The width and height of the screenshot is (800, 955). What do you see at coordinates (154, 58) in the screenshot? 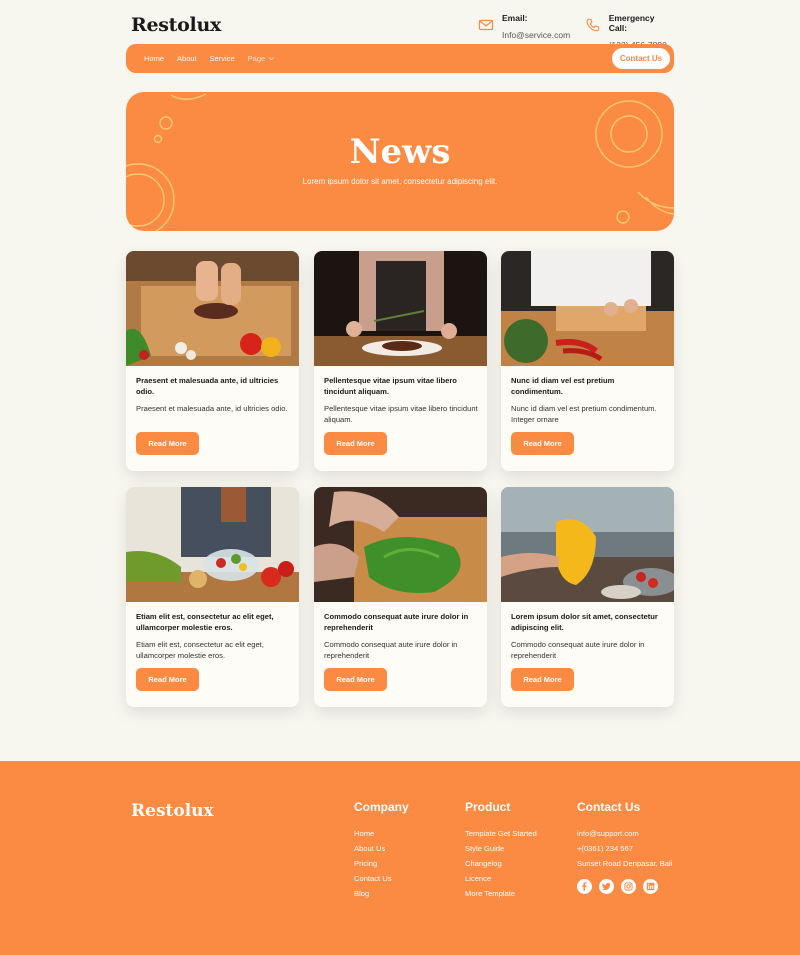
I see `nav-item-home: Home` at bounding box center [154, 58].